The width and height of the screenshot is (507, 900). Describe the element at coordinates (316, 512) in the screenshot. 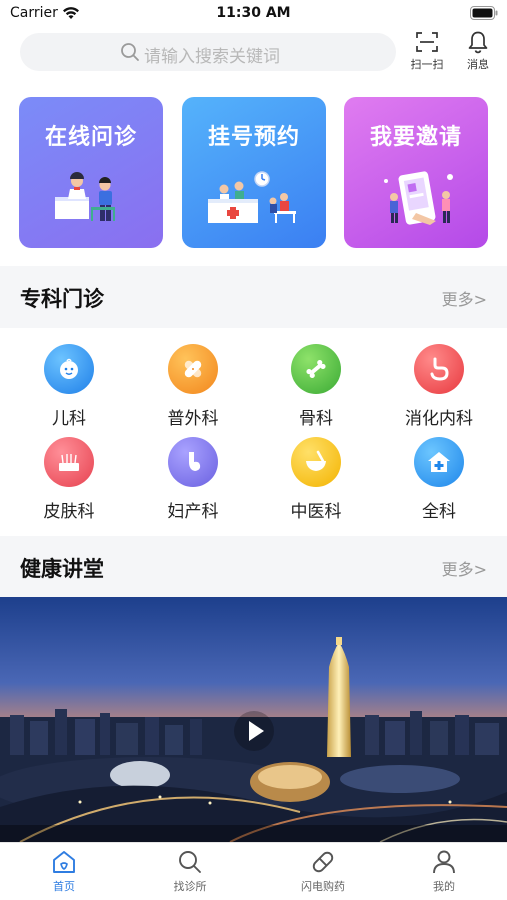

I see `dept-label: 中医科` at that location.